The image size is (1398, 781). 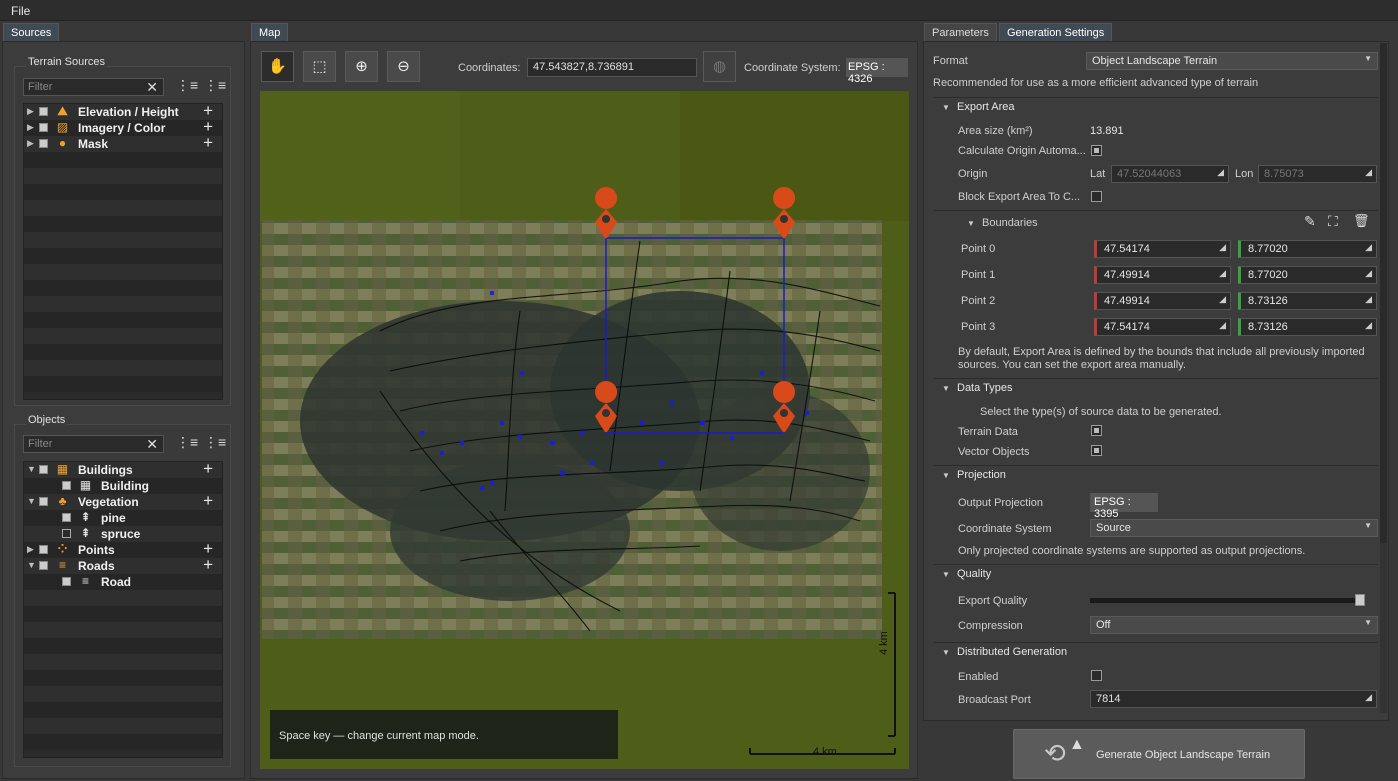 I want to click on boundary-lat-value: 47.49914, so click(x=1127, y=275).